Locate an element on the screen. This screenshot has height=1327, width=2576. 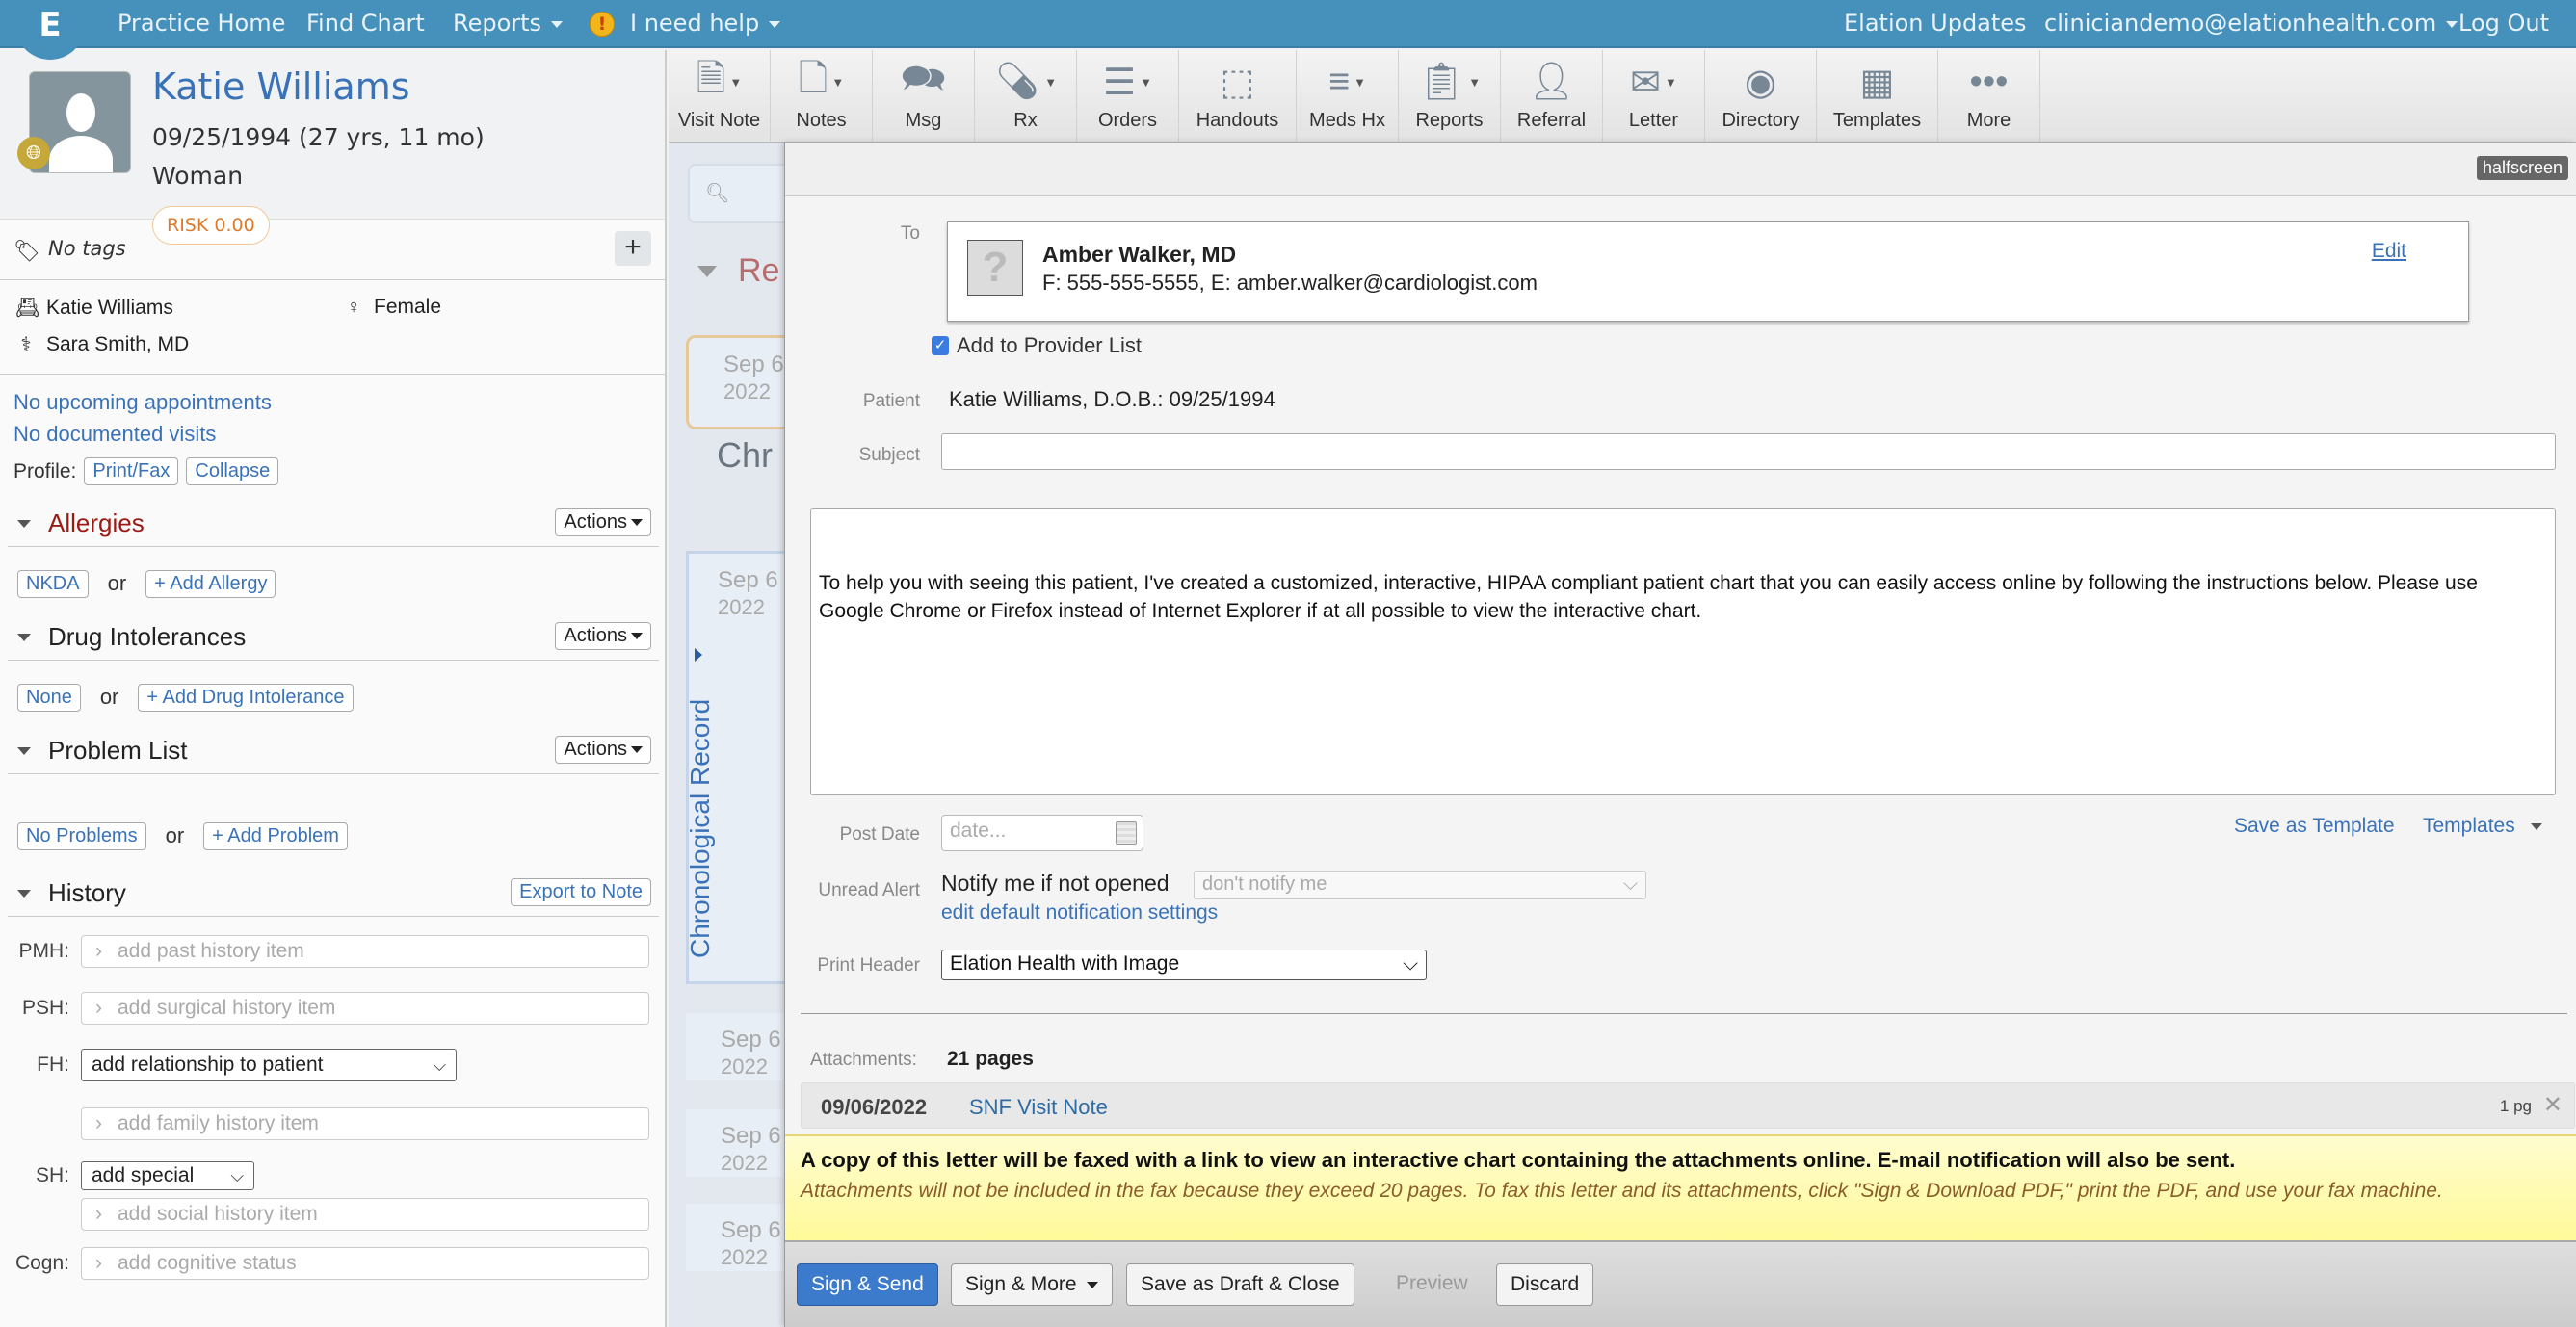
cogn-label: Cogn: is located at coordinates (41, 1263).